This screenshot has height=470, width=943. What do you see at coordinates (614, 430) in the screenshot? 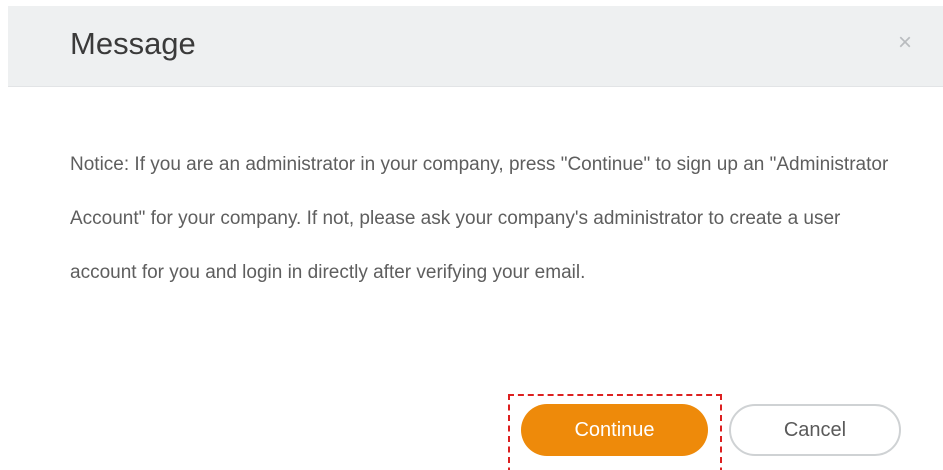
I see `continue-button: Continue` at bounding box center [614, 430].